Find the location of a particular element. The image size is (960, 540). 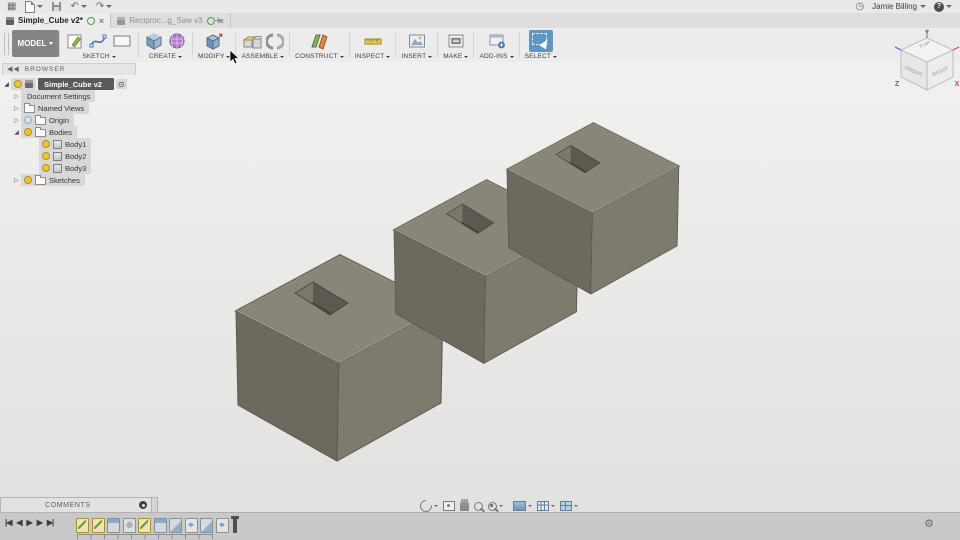

new-component-icon is located at coordinates (252, 41).